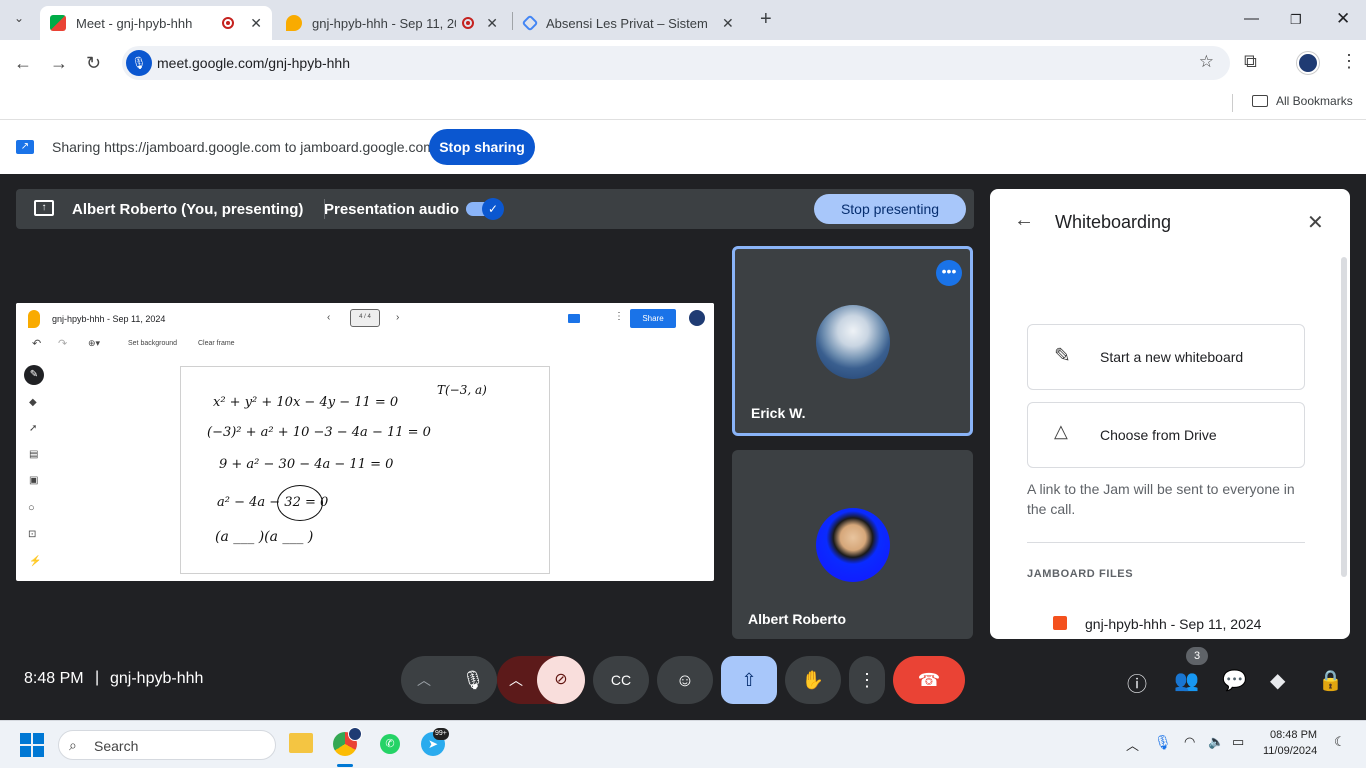 This screenshot has height=768, width=1366. Describe the element at coordinates (33, 428) in the screenshot. I see `select-tool-icon: ➚` at that location.